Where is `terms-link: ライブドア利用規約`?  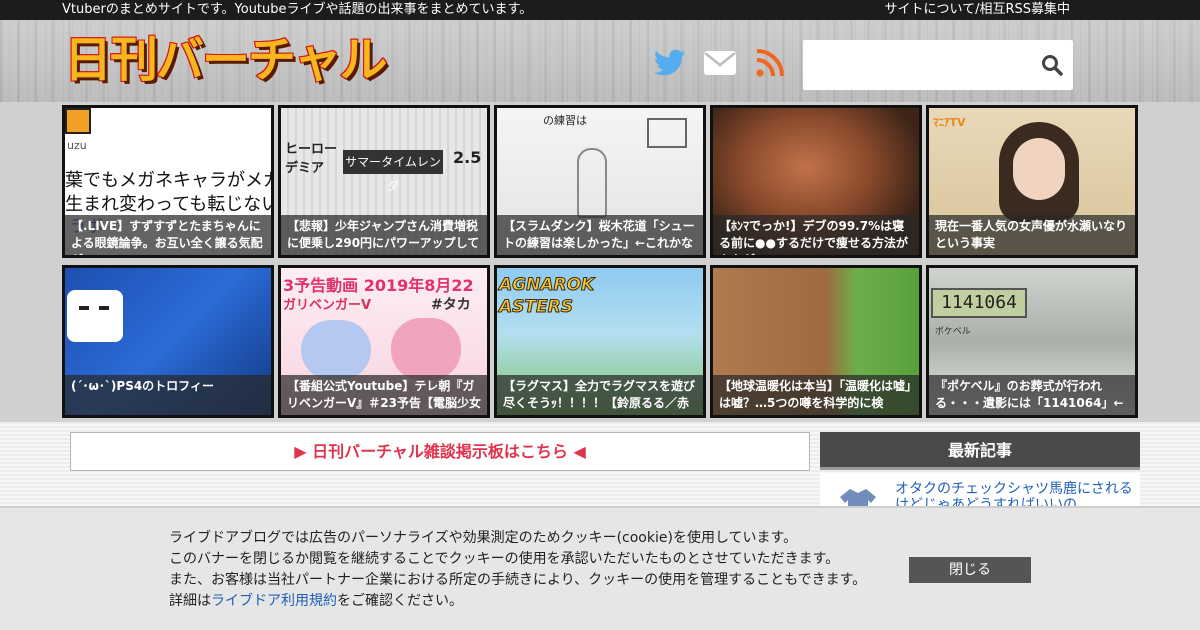 terms-link: ライブドア利用規約 is located at coordinates (274, 601).